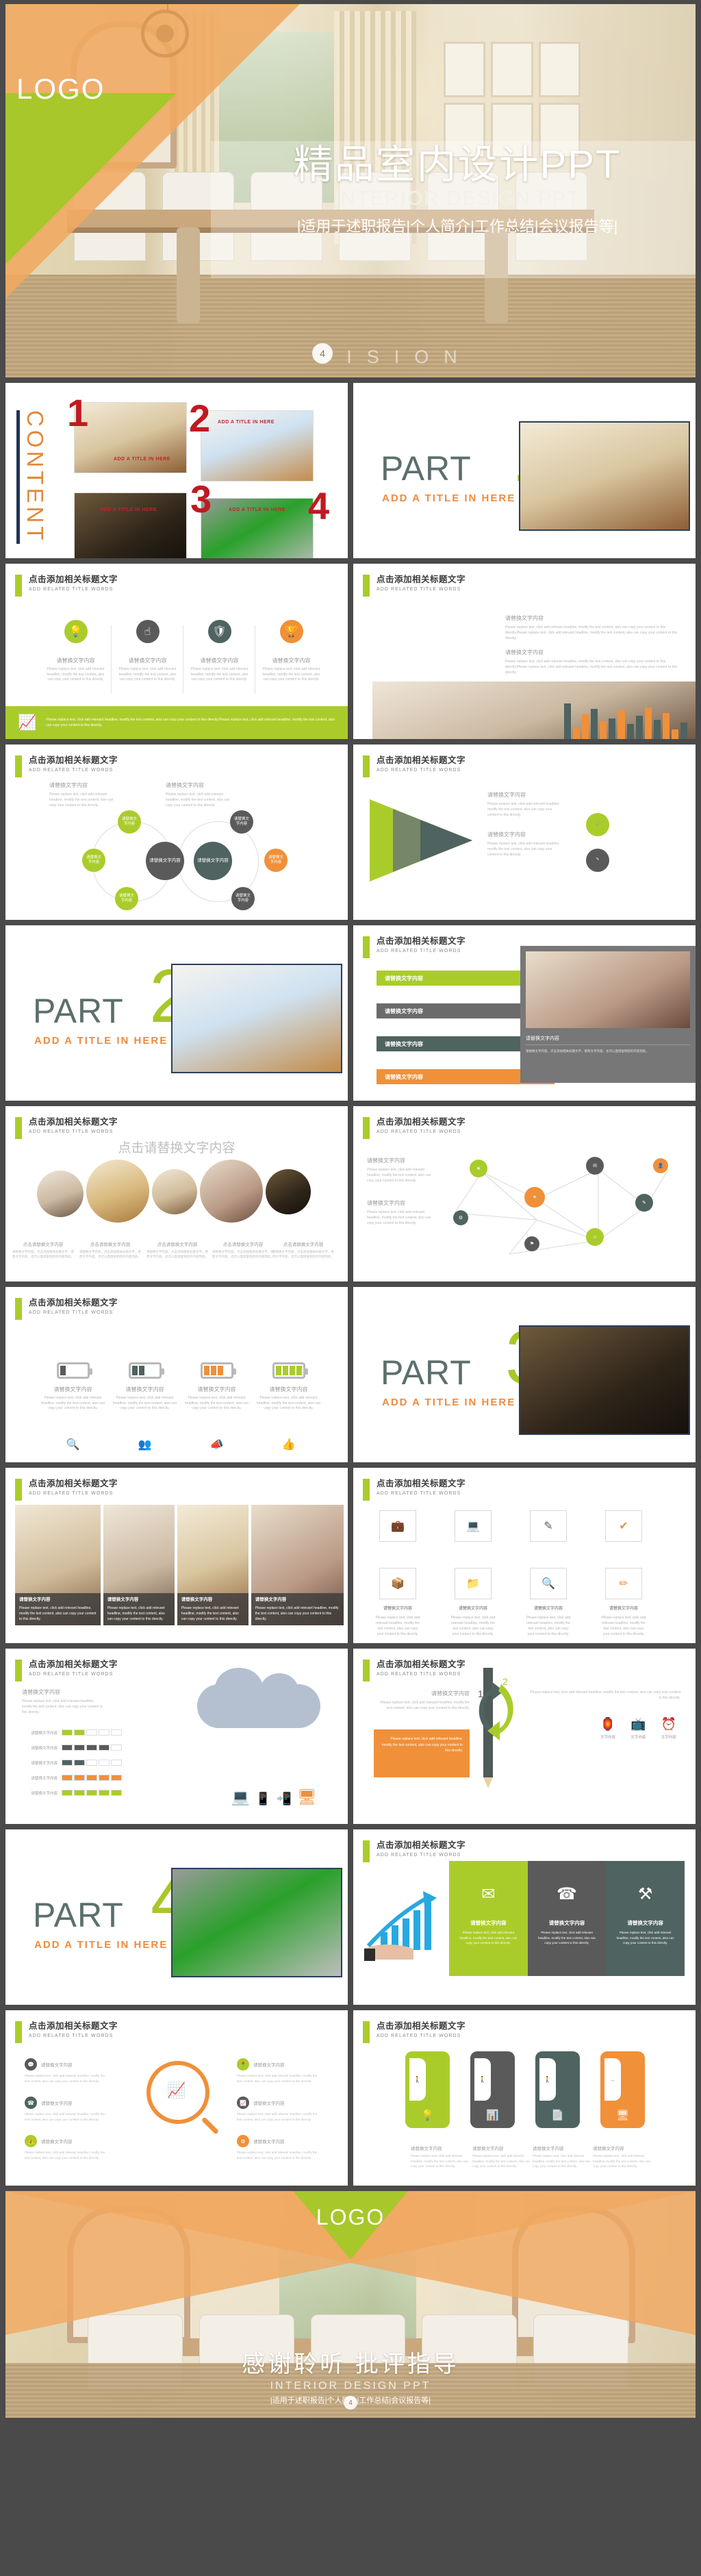  Describe the element at coordinates (604, 476) in the screenshot. I see `part-1-photo` at that location.